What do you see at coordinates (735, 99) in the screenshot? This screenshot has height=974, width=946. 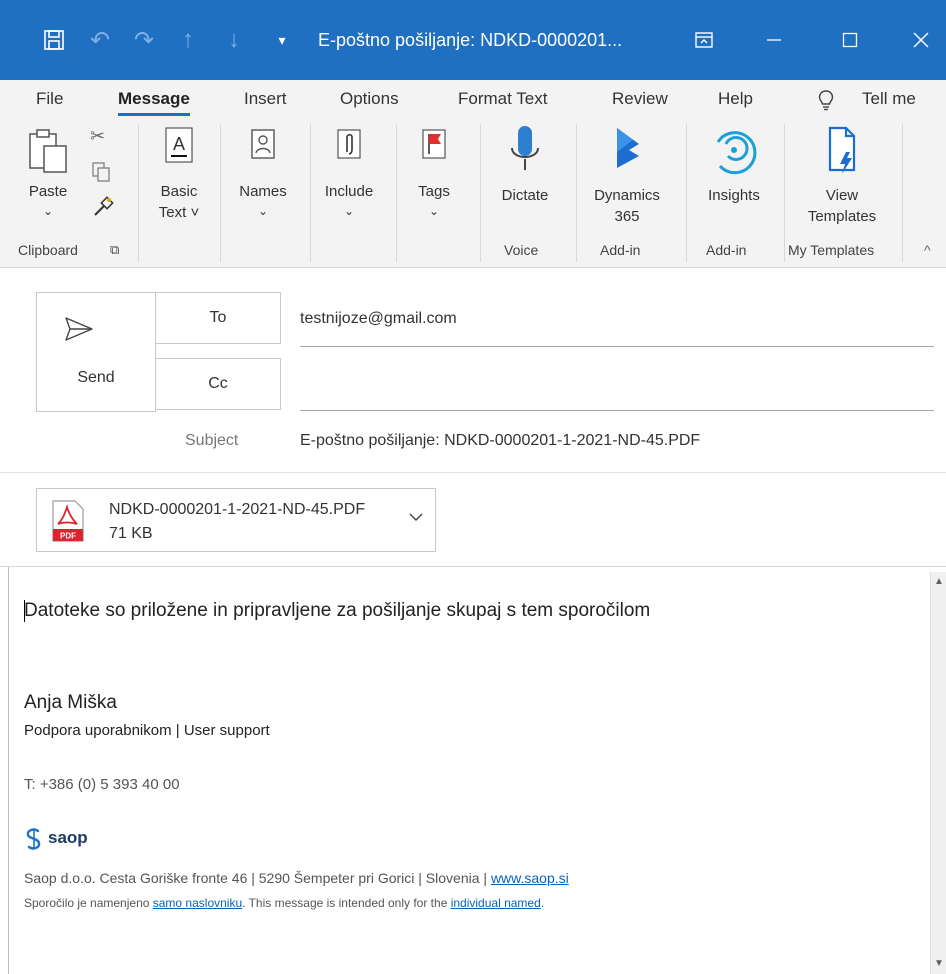 I see `tab-help: Help` at bounding box center [735, 99].